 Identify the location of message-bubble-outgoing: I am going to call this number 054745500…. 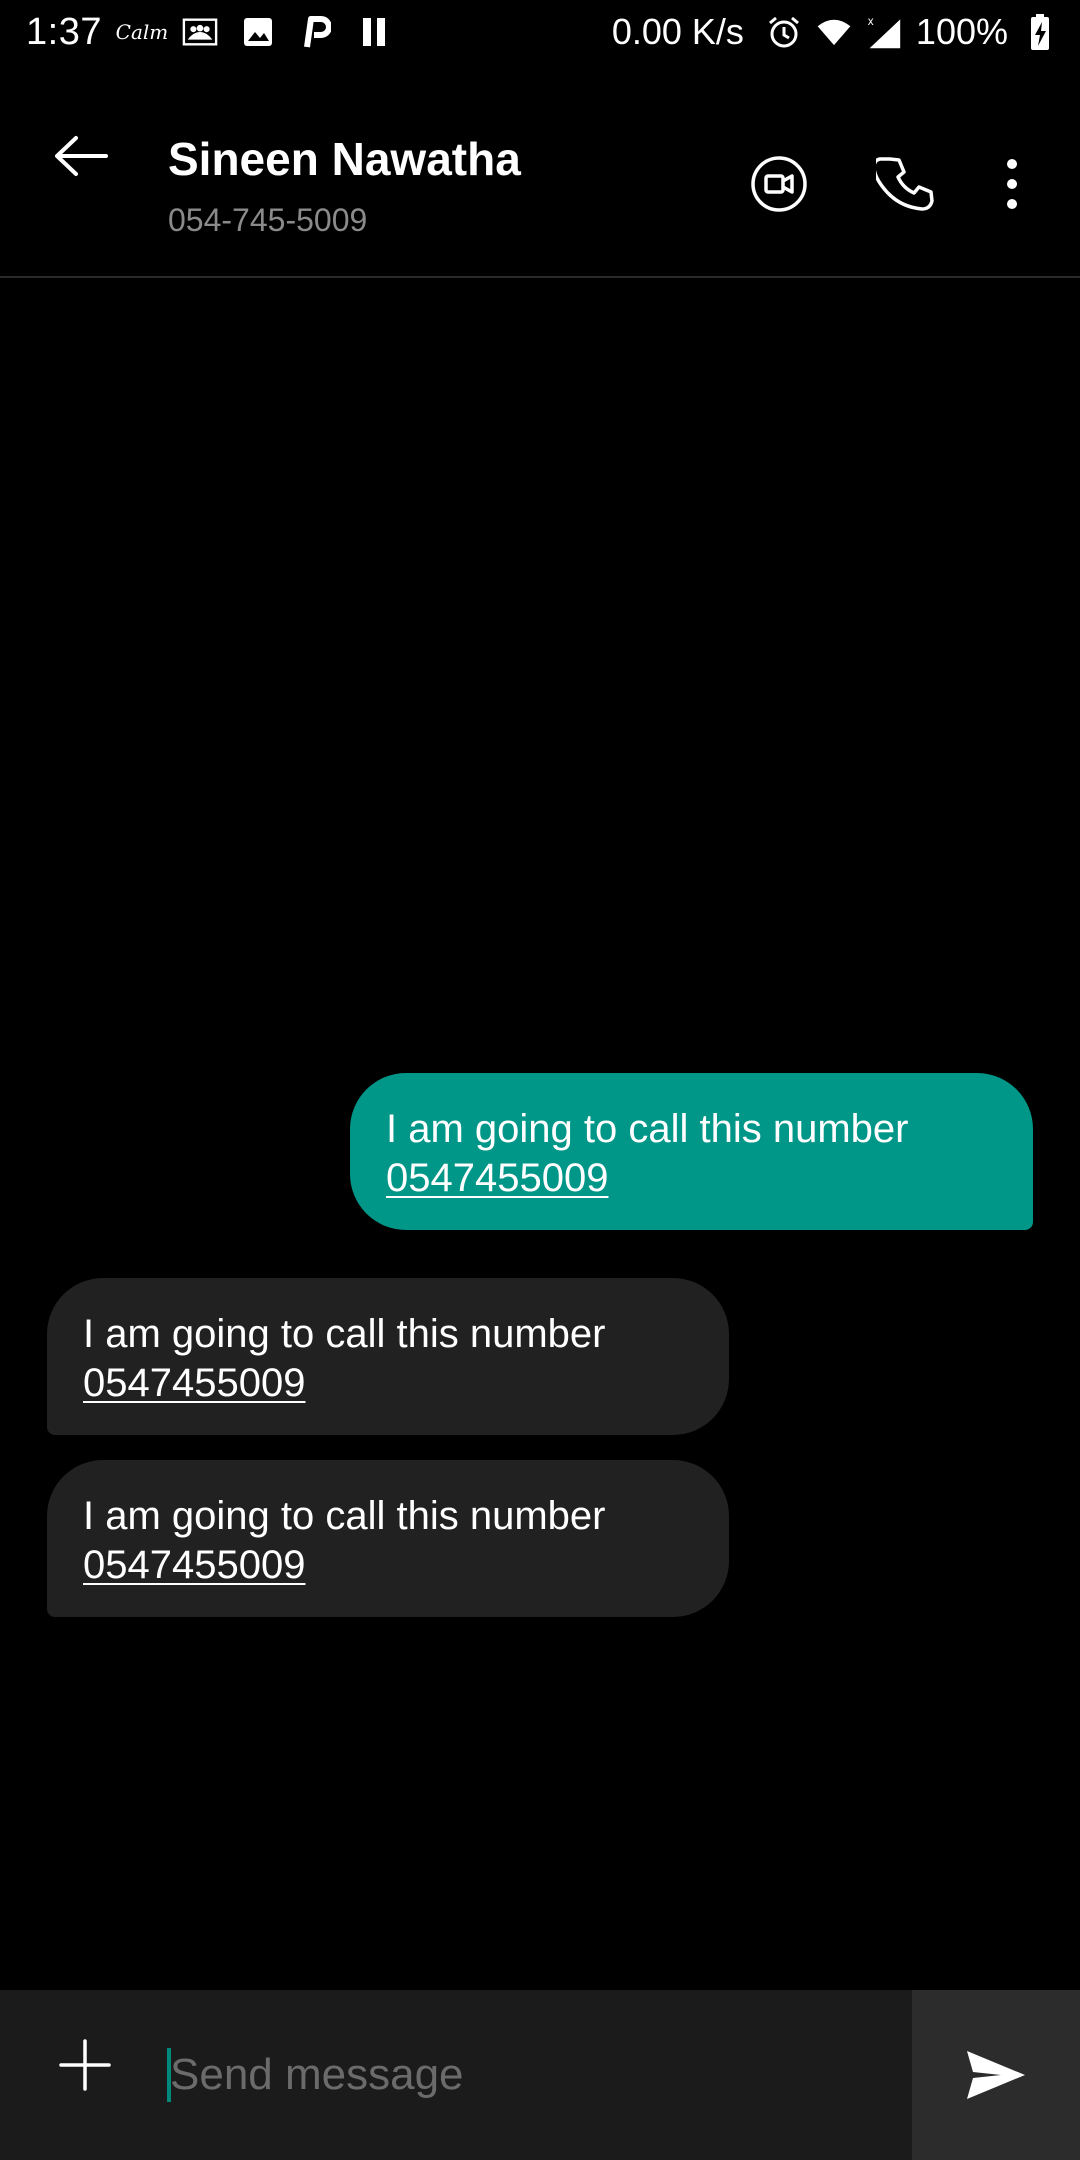
(691, 1151).